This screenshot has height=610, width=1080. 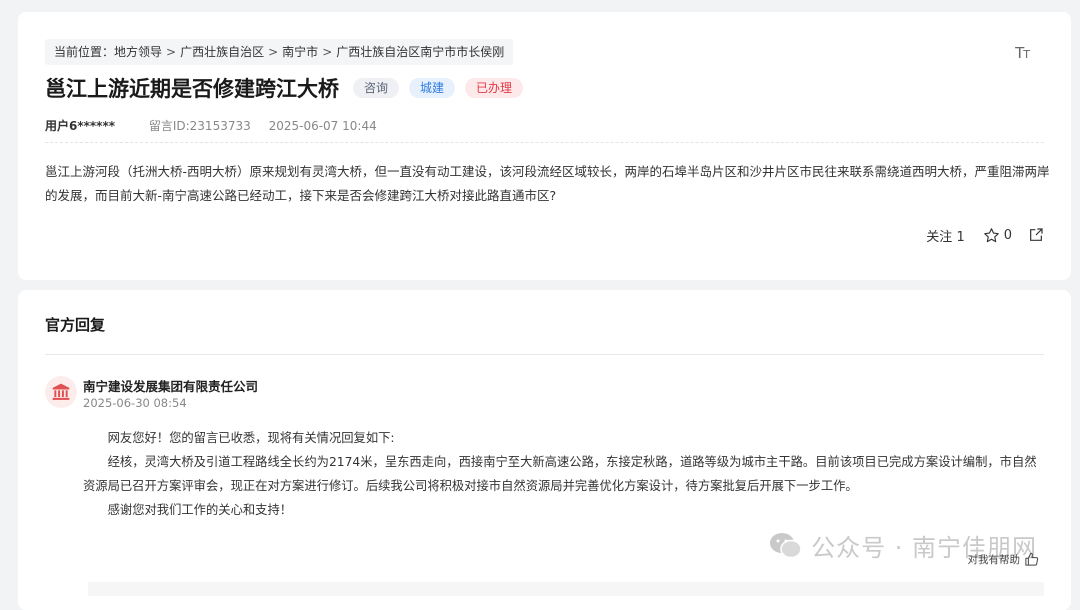 What do you see at coordinates (171, 386) in the screenshot?
I see `org-name: 南宁建设发展集团有限责任公司` at bounding box center [171, 386].